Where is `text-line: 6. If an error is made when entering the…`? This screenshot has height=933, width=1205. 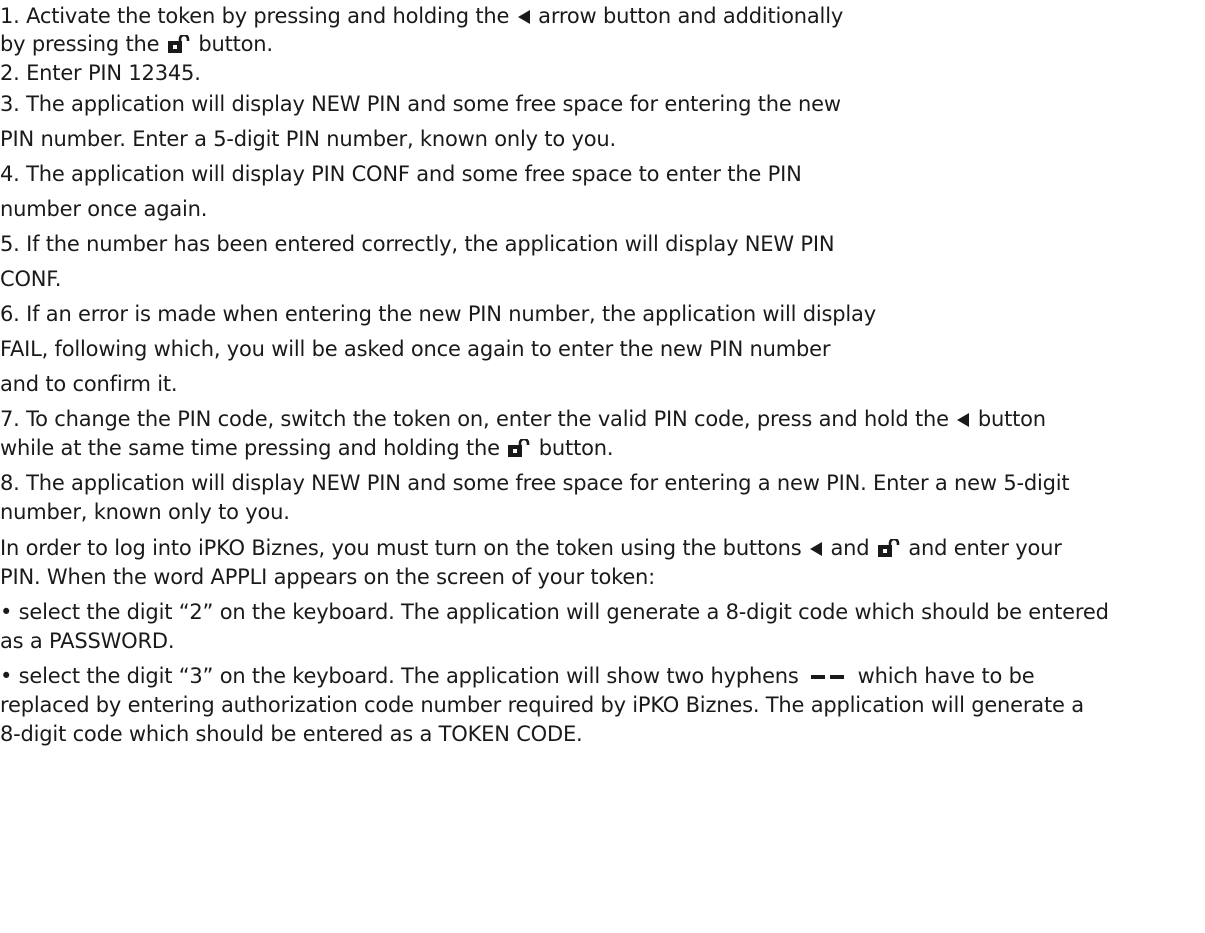 text-line: 6. If an error is made when entering the… is located at coordinates (438, 314).